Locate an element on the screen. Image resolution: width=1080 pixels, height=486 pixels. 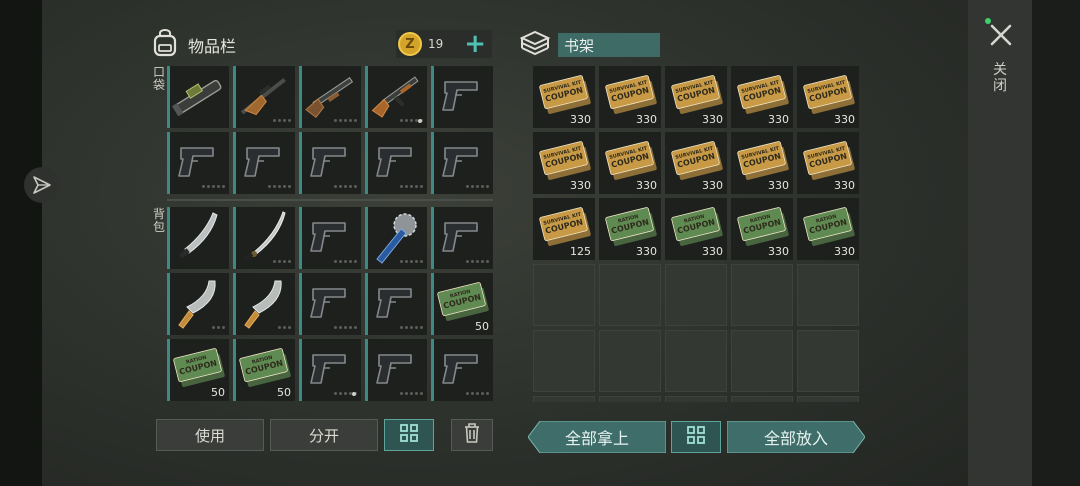
take-all-button: 全部拿上 is located at coordinates (597, 437).